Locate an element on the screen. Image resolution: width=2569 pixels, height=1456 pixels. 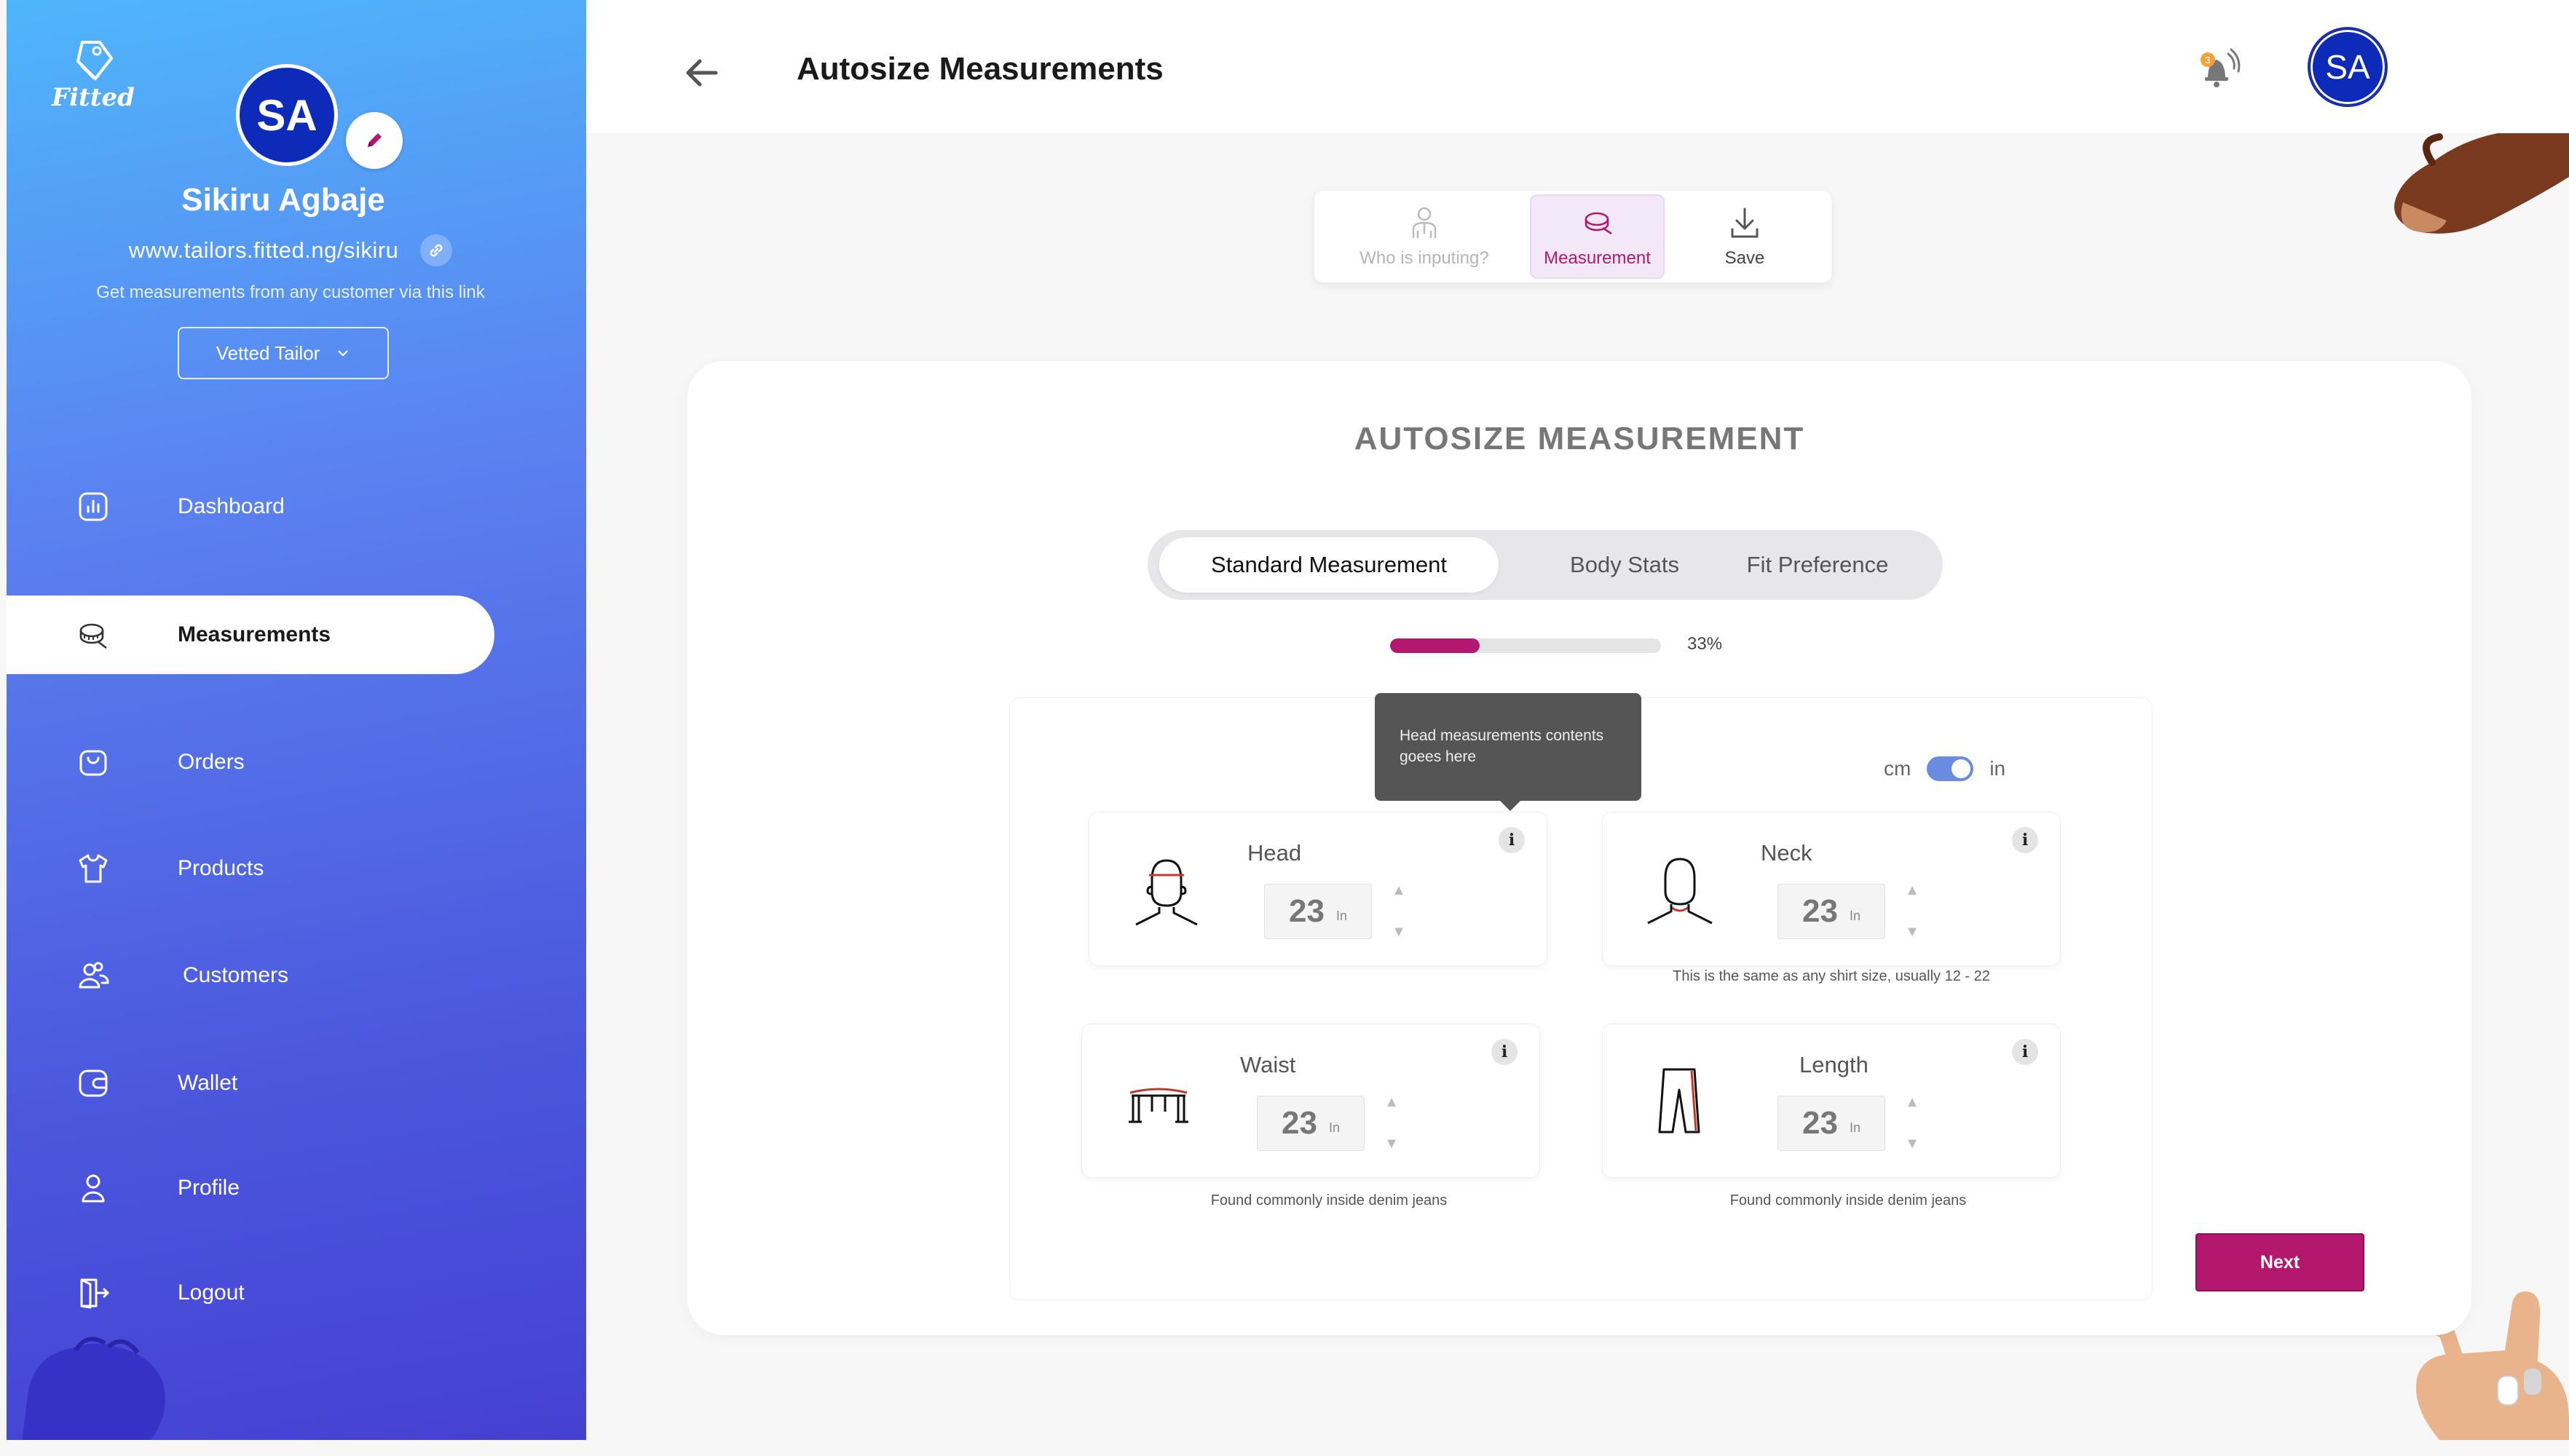
unit-switch is located at coordinates (1950, 768).